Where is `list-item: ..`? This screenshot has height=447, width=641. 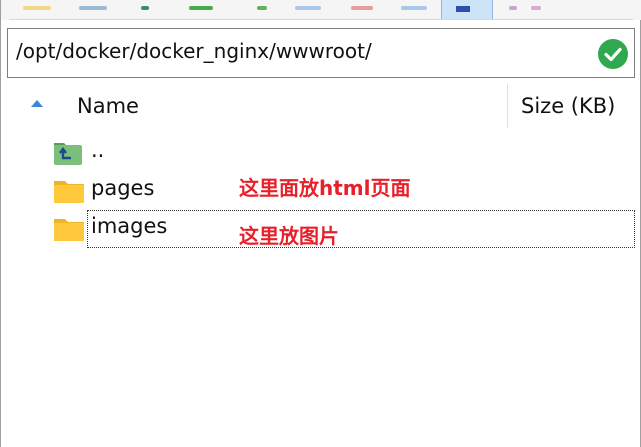
list-item: .. is located at coordinates (321, 153).